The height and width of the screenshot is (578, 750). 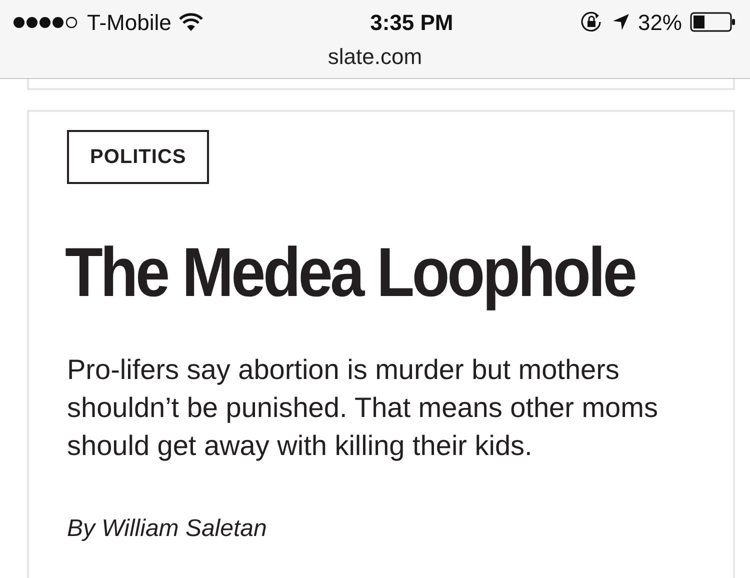 I want to click on location-arrow-icon, so click(x=621, y=22).